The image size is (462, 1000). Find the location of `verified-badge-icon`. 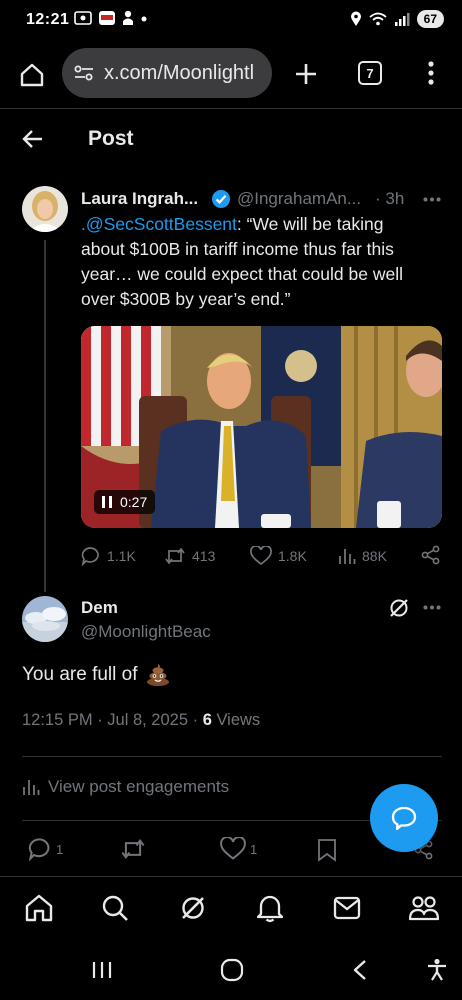

verified-badge-icon is located at coordinates (221, 199).